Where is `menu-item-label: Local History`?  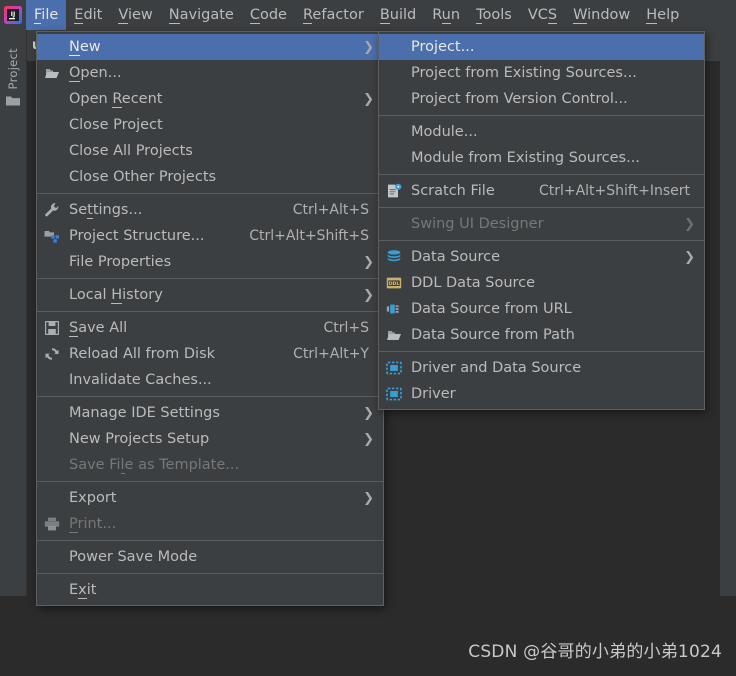
menu-item-label: Local History is located at coordinates (116, 295).